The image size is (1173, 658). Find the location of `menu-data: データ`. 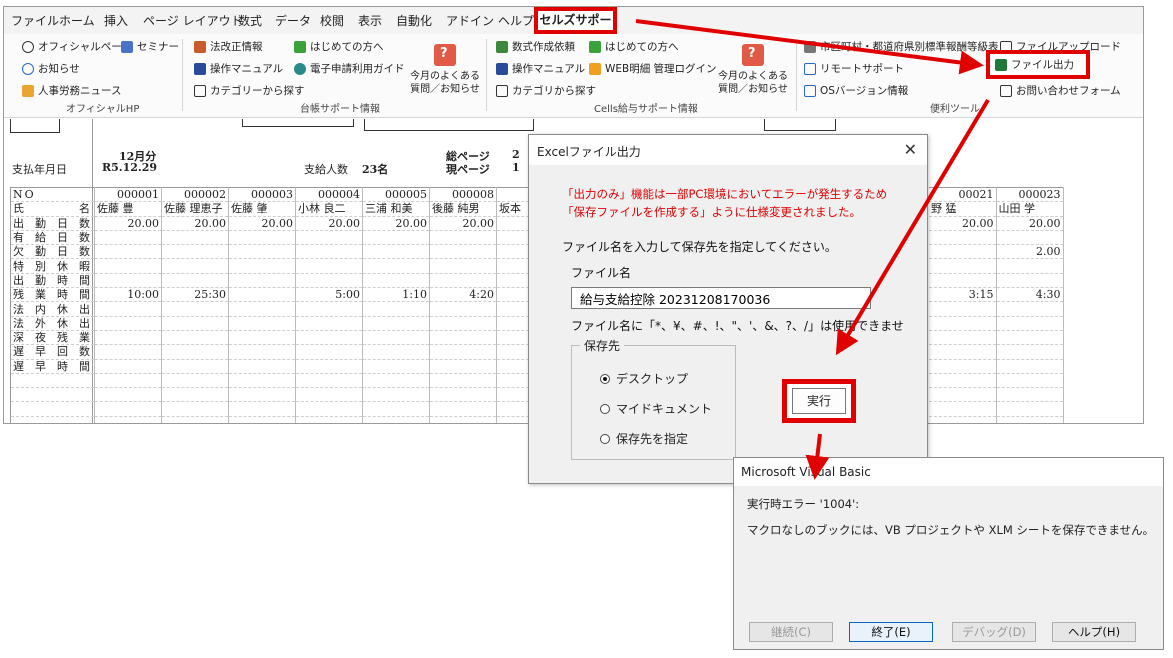

menu-data: データ is located at coordinates (293, 20).